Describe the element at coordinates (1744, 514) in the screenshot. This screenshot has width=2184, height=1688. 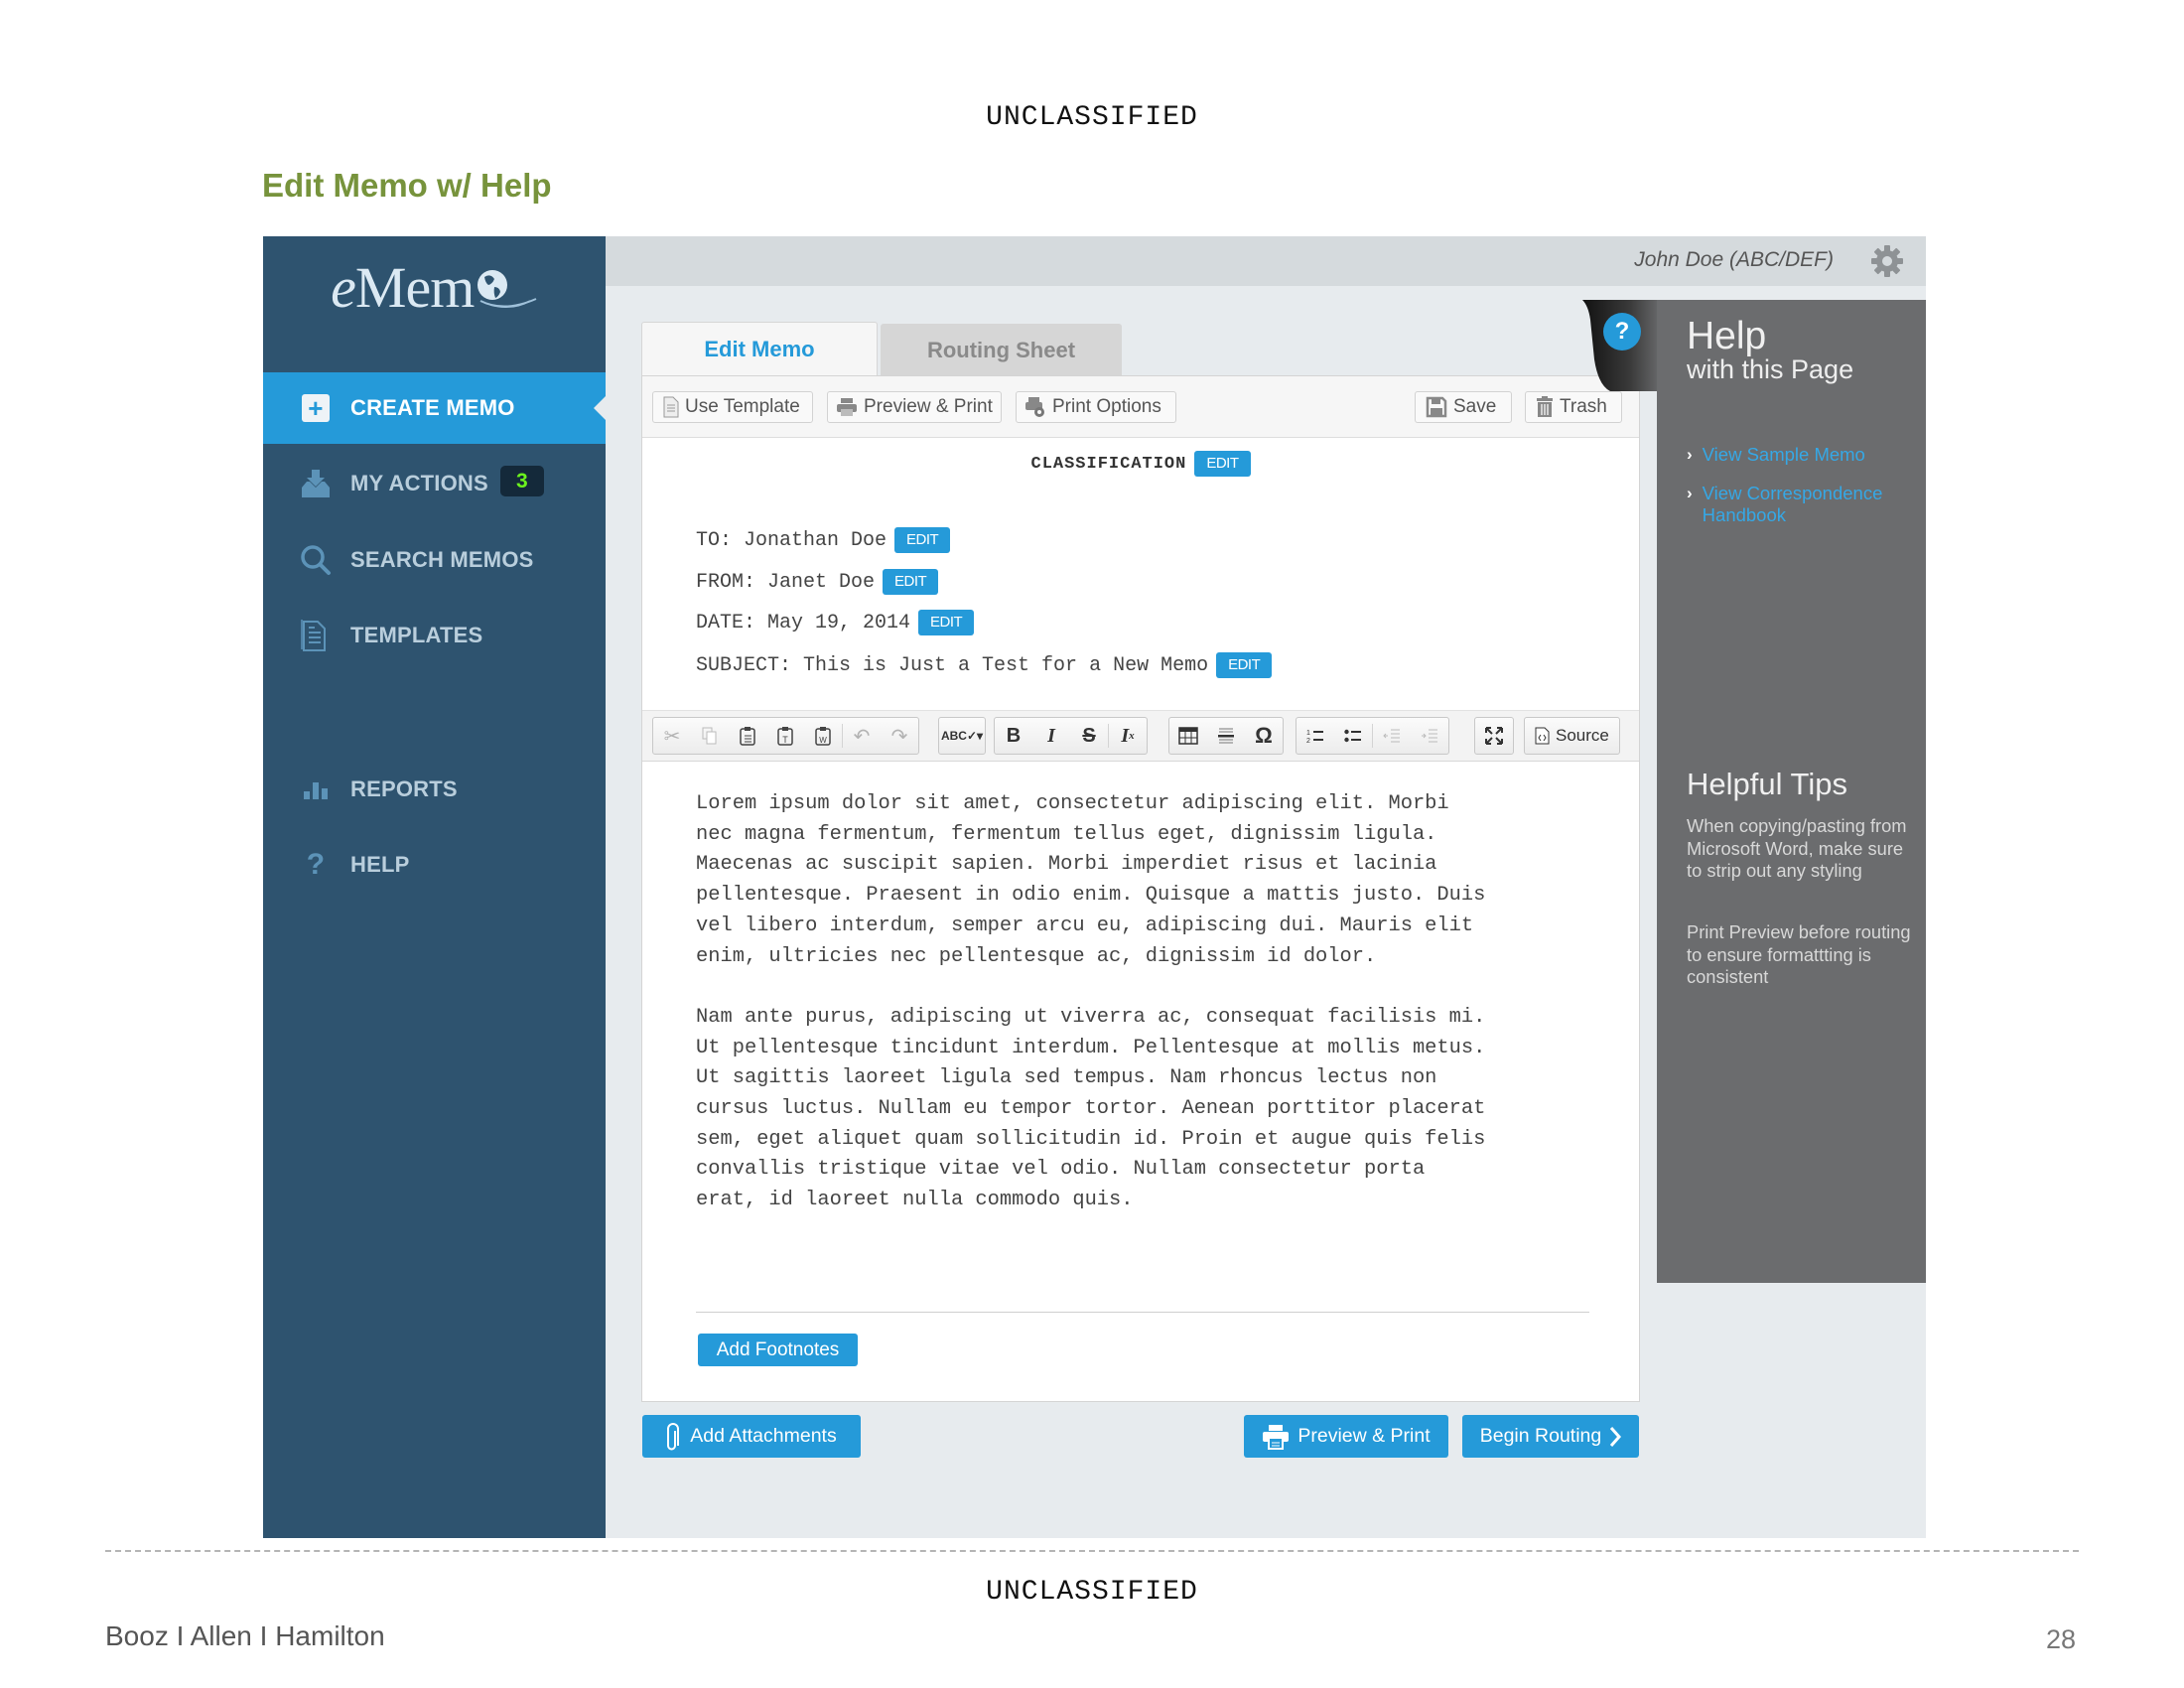
I see `help-link-line-2: Handbook` at that location.